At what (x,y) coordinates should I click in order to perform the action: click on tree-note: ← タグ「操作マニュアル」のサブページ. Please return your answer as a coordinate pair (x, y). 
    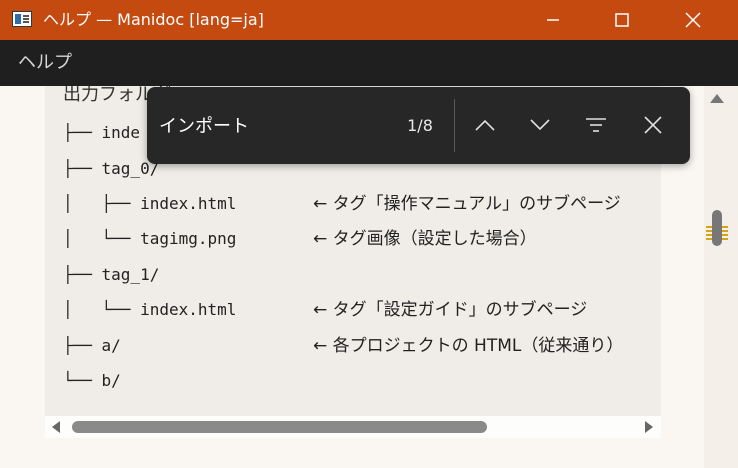
    Looking at the image, I should click on (467, 204).